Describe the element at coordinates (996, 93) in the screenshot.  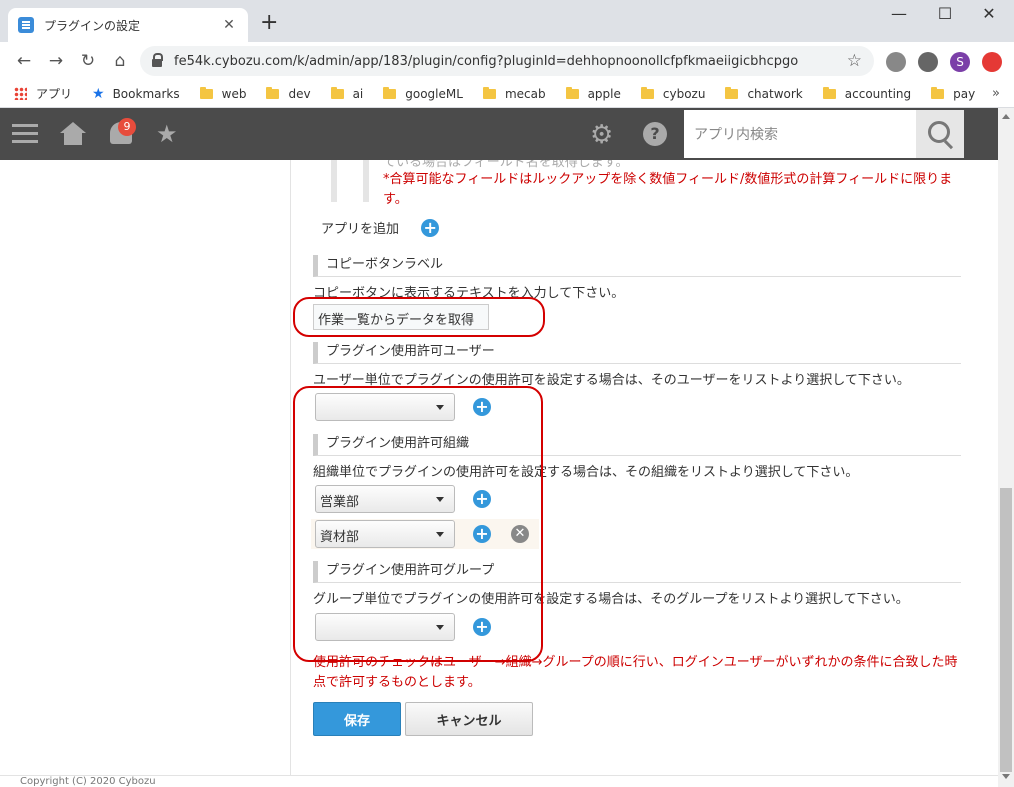
I see `bookmarks-overflow-button: »` at that location.